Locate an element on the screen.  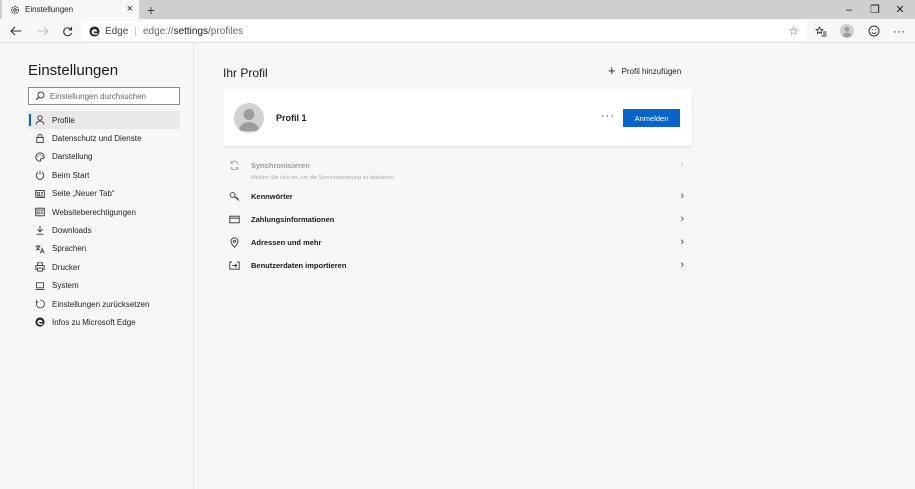
passwords-label: Kennwörter is located at coordinates (272, 196).